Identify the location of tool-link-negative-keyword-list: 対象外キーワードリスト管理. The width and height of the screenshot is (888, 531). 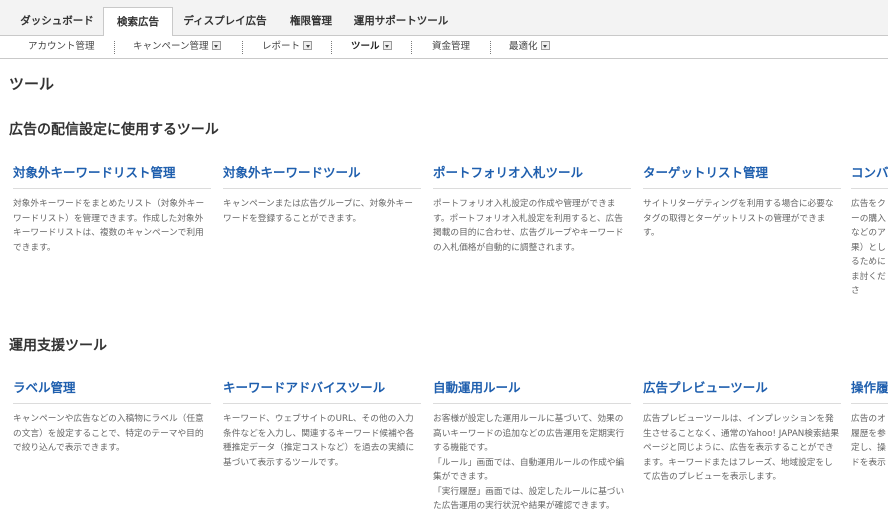
(112, 175).